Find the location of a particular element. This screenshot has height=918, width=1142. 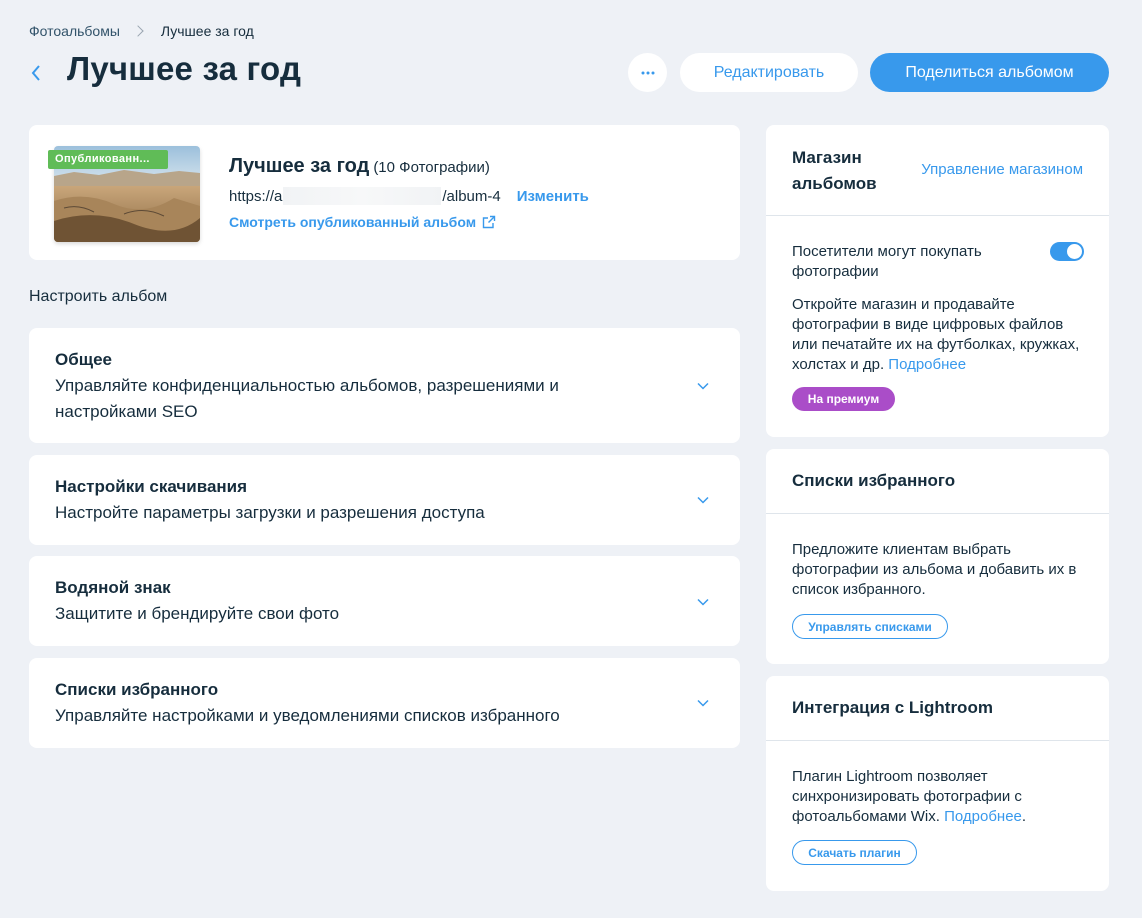

external-link-icon is located at coordinates (489, 222).